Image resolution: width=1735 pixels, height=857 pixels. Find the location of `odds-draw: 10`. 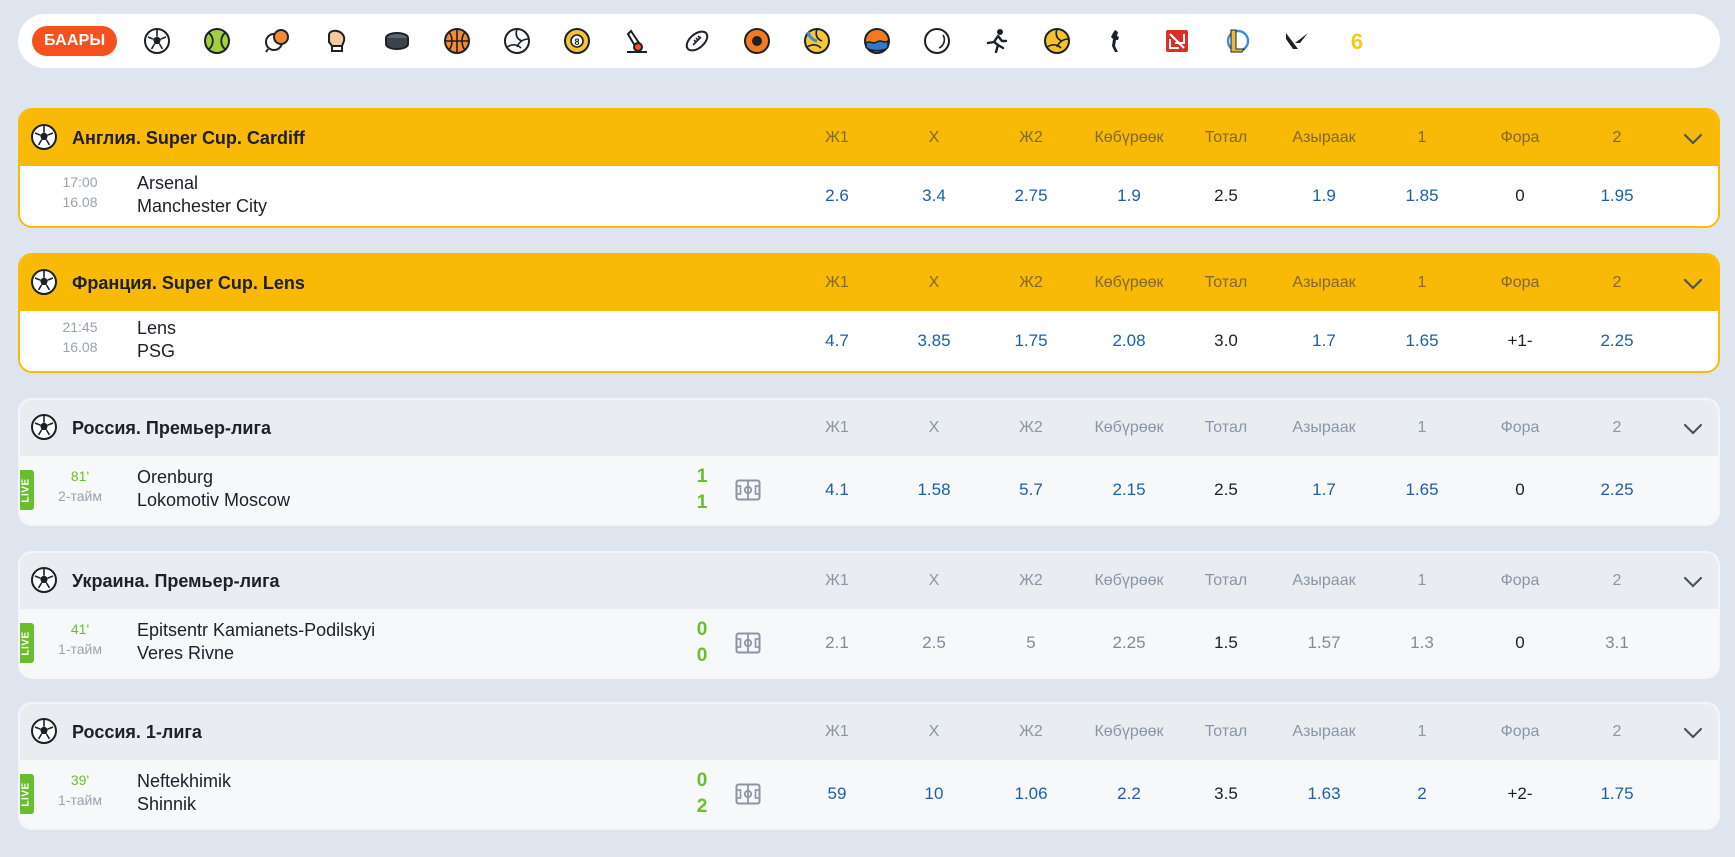

odds-draw: 10 is located at coordinates (934, 794).